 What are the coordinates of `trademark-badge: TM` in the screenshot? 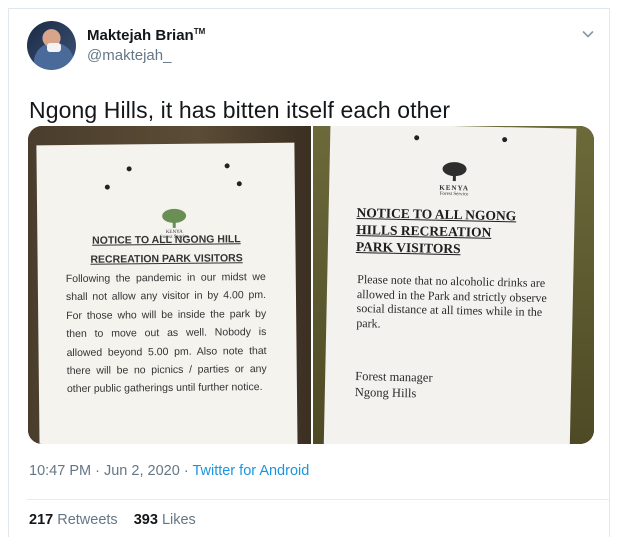 It's located at (199, 31).